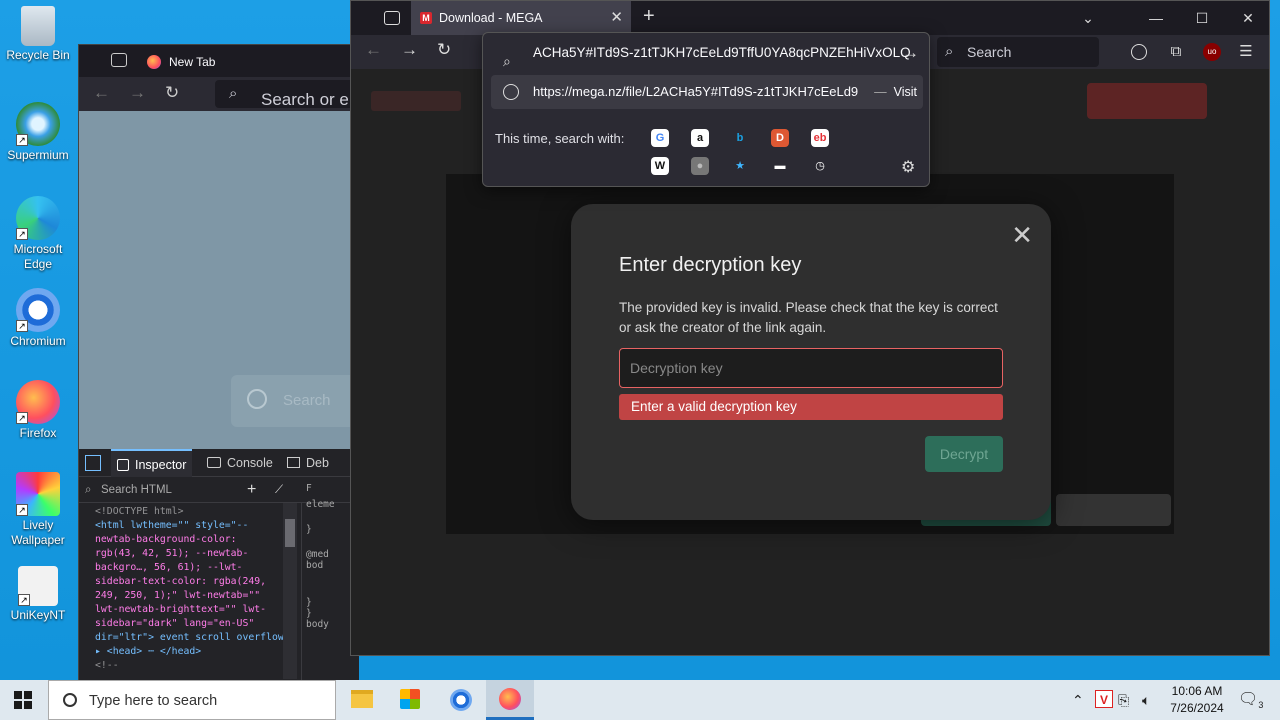 The image size is (1280, 720). What do you see at coordinates (38, 234) in the screenshot?
I see `desktop-icon-edge: ↗ Microsoft Edge` at bounding box center [38, 234].